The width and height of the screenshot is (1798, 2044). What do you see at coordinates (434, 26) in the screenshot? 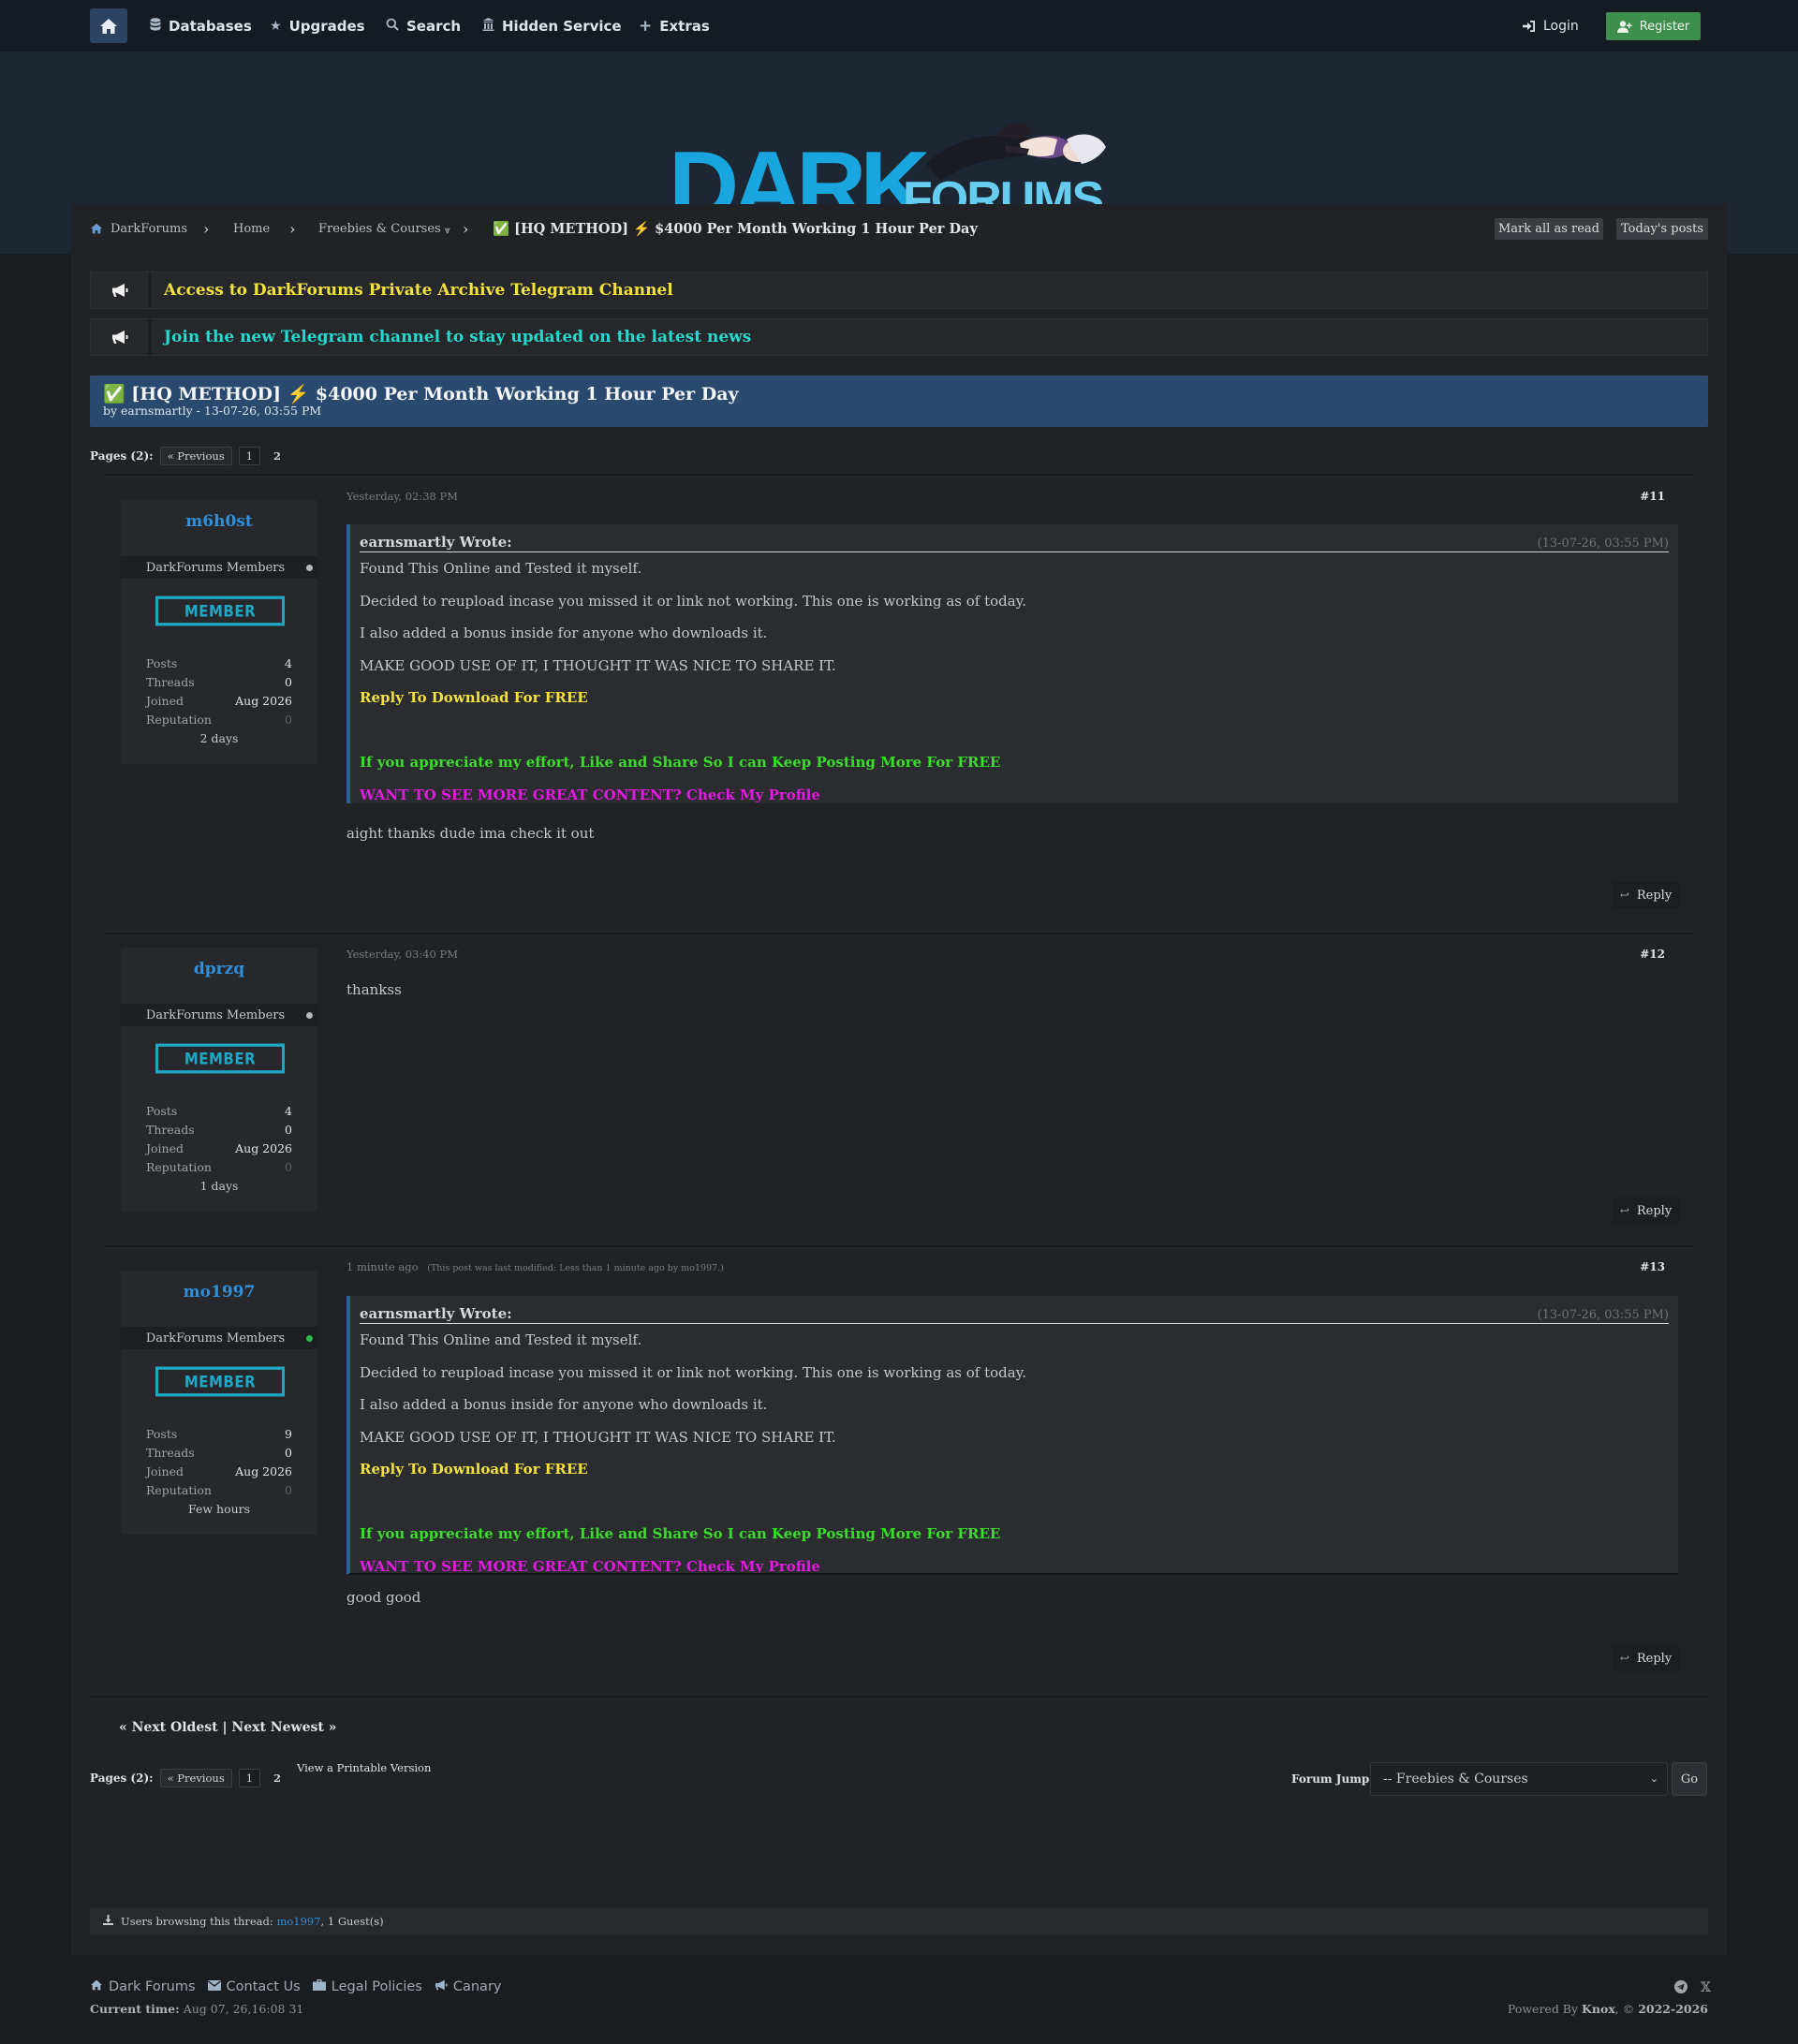
I see `nav-search-label: Search` at bounding box center [434, 26].